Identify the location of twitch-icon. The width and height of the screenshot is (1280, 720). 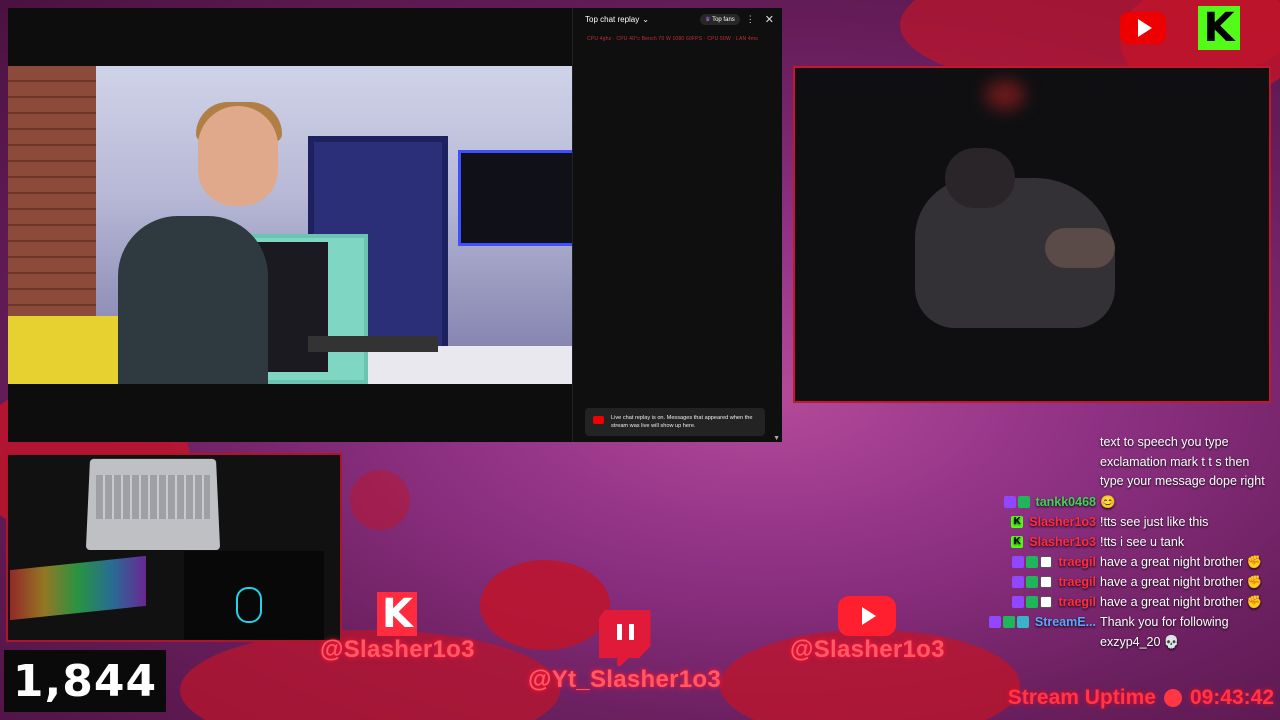
(624, 638).